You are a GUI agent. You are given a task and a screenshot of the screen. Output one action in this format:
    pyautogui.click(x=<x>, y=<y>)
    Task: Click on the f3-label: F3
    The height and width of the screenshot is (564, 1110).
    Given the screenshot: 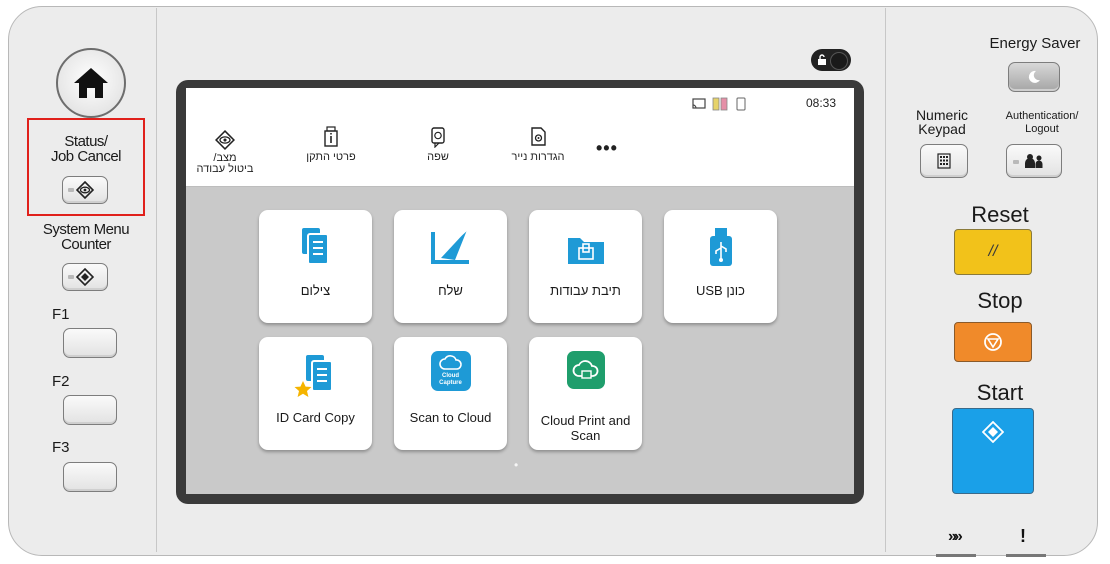 What is the action you would take?
    pyautogui.click(x=61, y=447)
    